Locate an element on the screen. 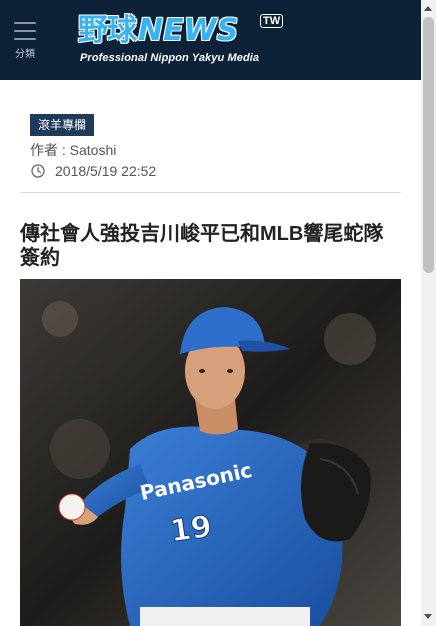 The height and width of the screenshot is (626, 436). scroll-up-icon is located at coordinates (428, 8).